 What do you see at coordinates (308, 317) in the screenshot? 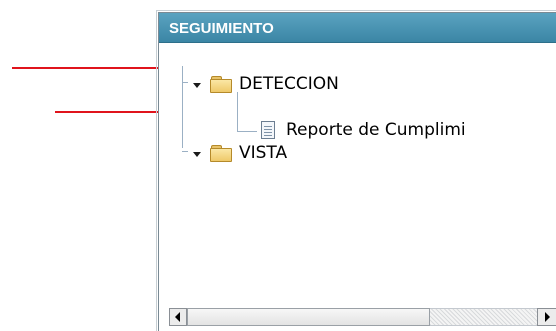
I see `scrollbar-thumb` at bounding box center [308, 317].